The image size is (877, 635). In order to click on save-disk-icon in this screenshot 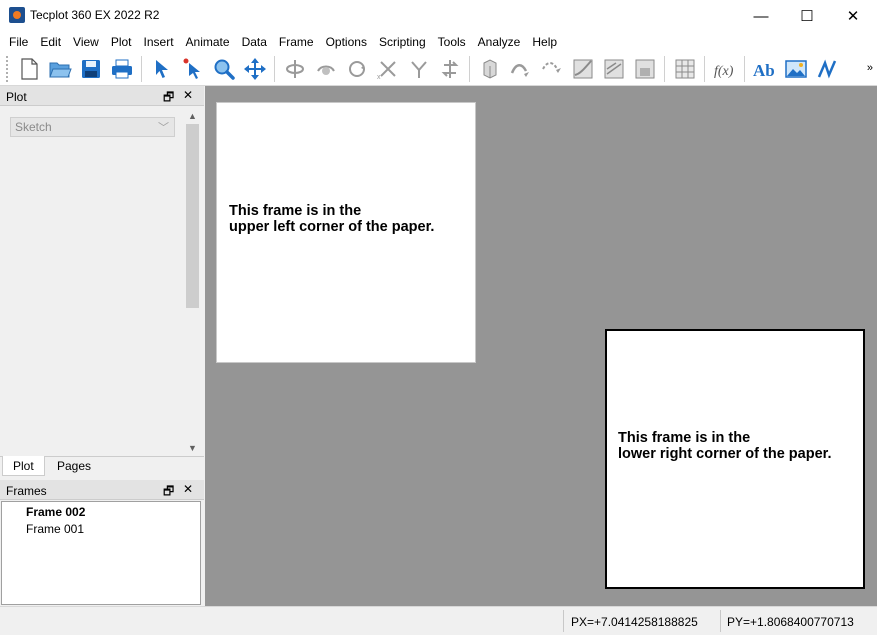, I will do `click(90, 68)`.